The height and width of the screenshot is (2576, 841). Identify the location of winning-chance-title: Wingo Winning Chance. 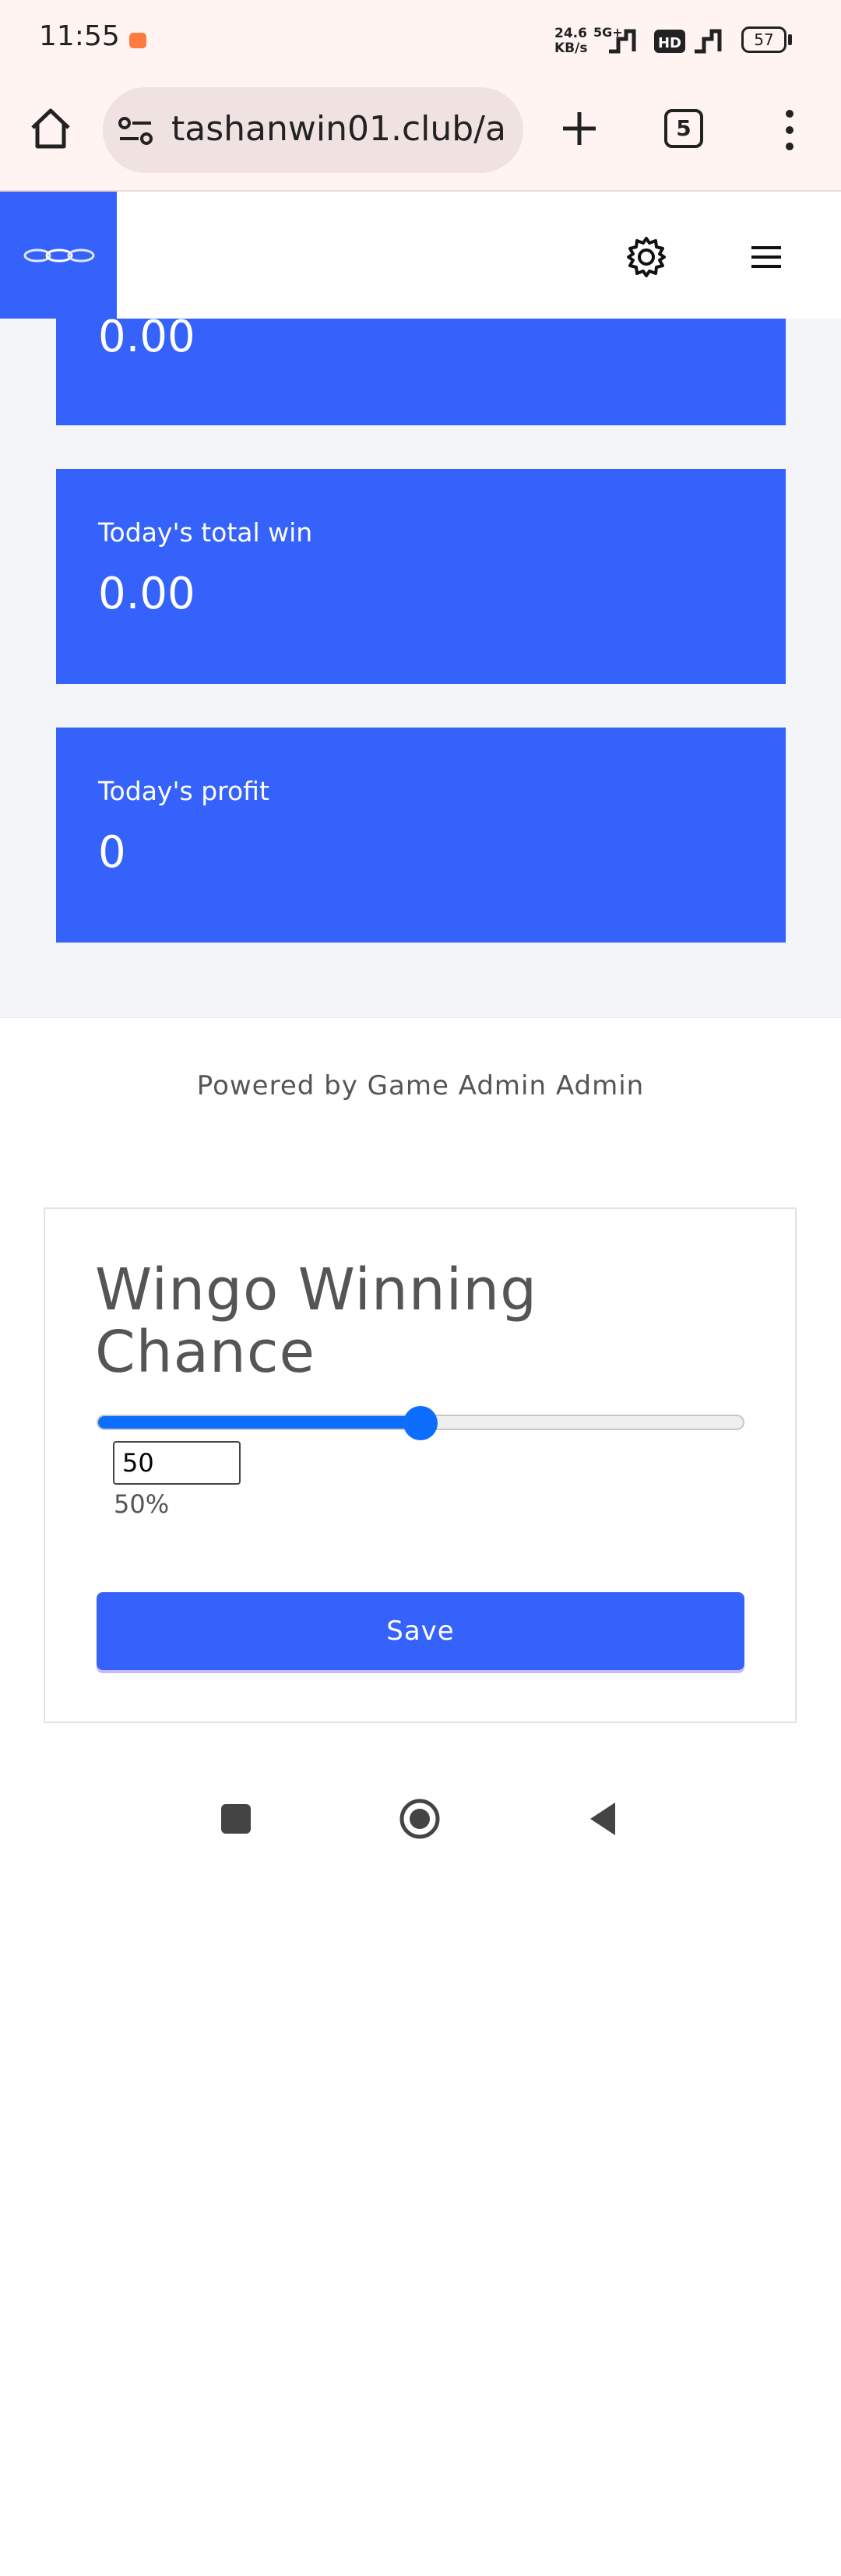
(316, 1321).